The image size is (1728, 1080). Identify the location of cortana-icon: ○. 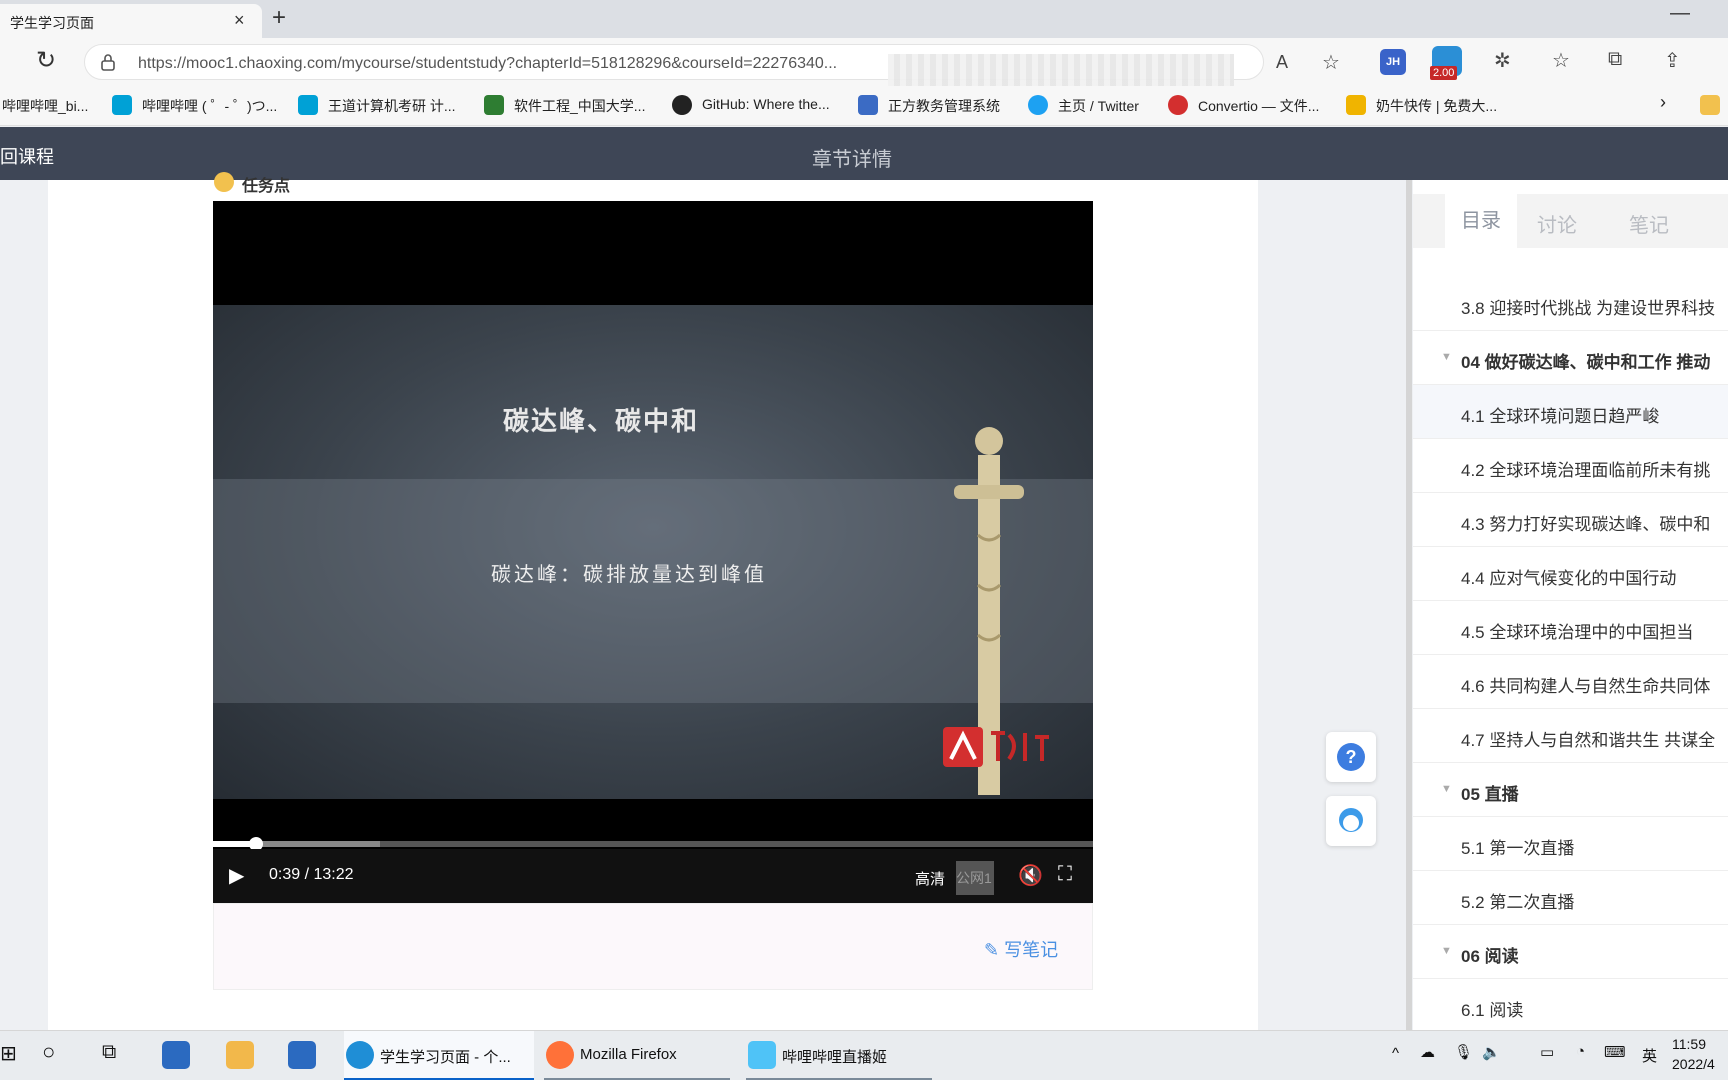
(48, 1052).